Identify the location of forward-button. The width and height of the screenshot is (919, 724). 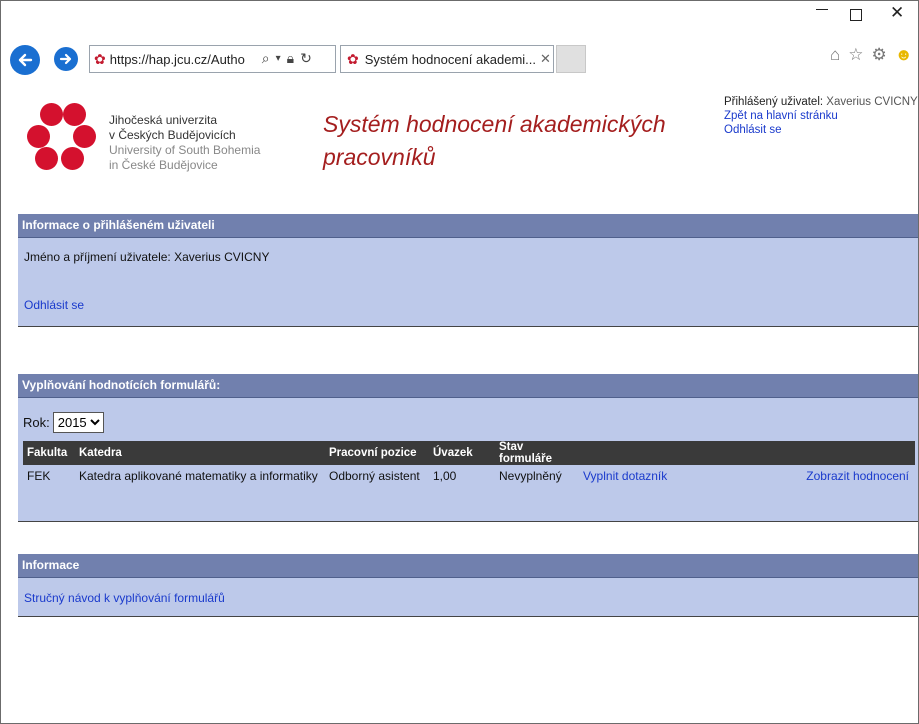
(66, 59).